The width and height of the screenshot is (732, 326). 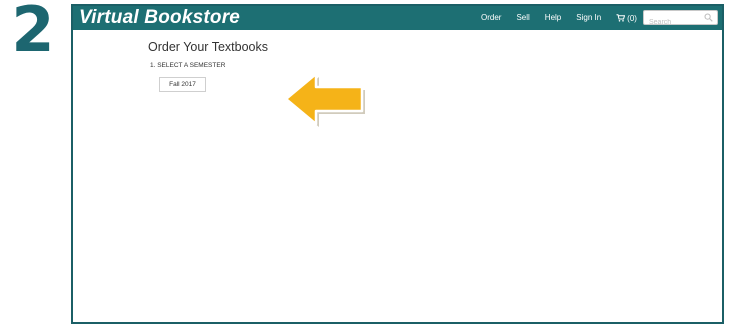 What do you see at coordinates (159, 18) in the screenshot?
I see `brand-logo: Virtual Bookstore` at bounding box center [159, 18].